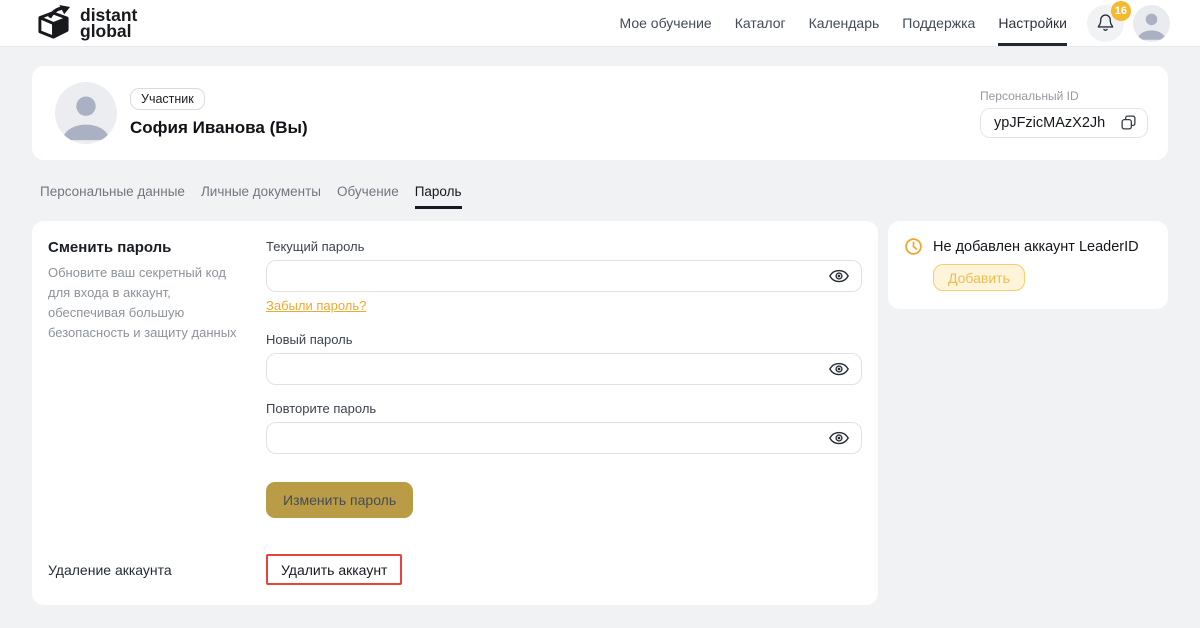  What do you see at coordinates (53, 23) in the screenshot?
I see `cube-arrow-logo-icon` at bounding box center [53, 23].